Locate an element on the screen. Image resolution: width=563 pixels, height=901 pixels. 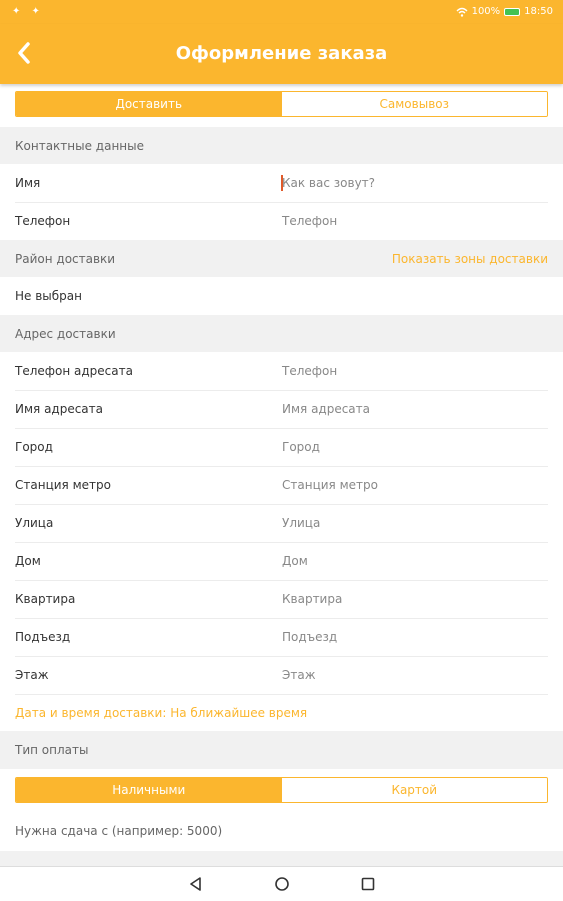
app-bar: Оформление заказа is located at coordinates (281, 54).